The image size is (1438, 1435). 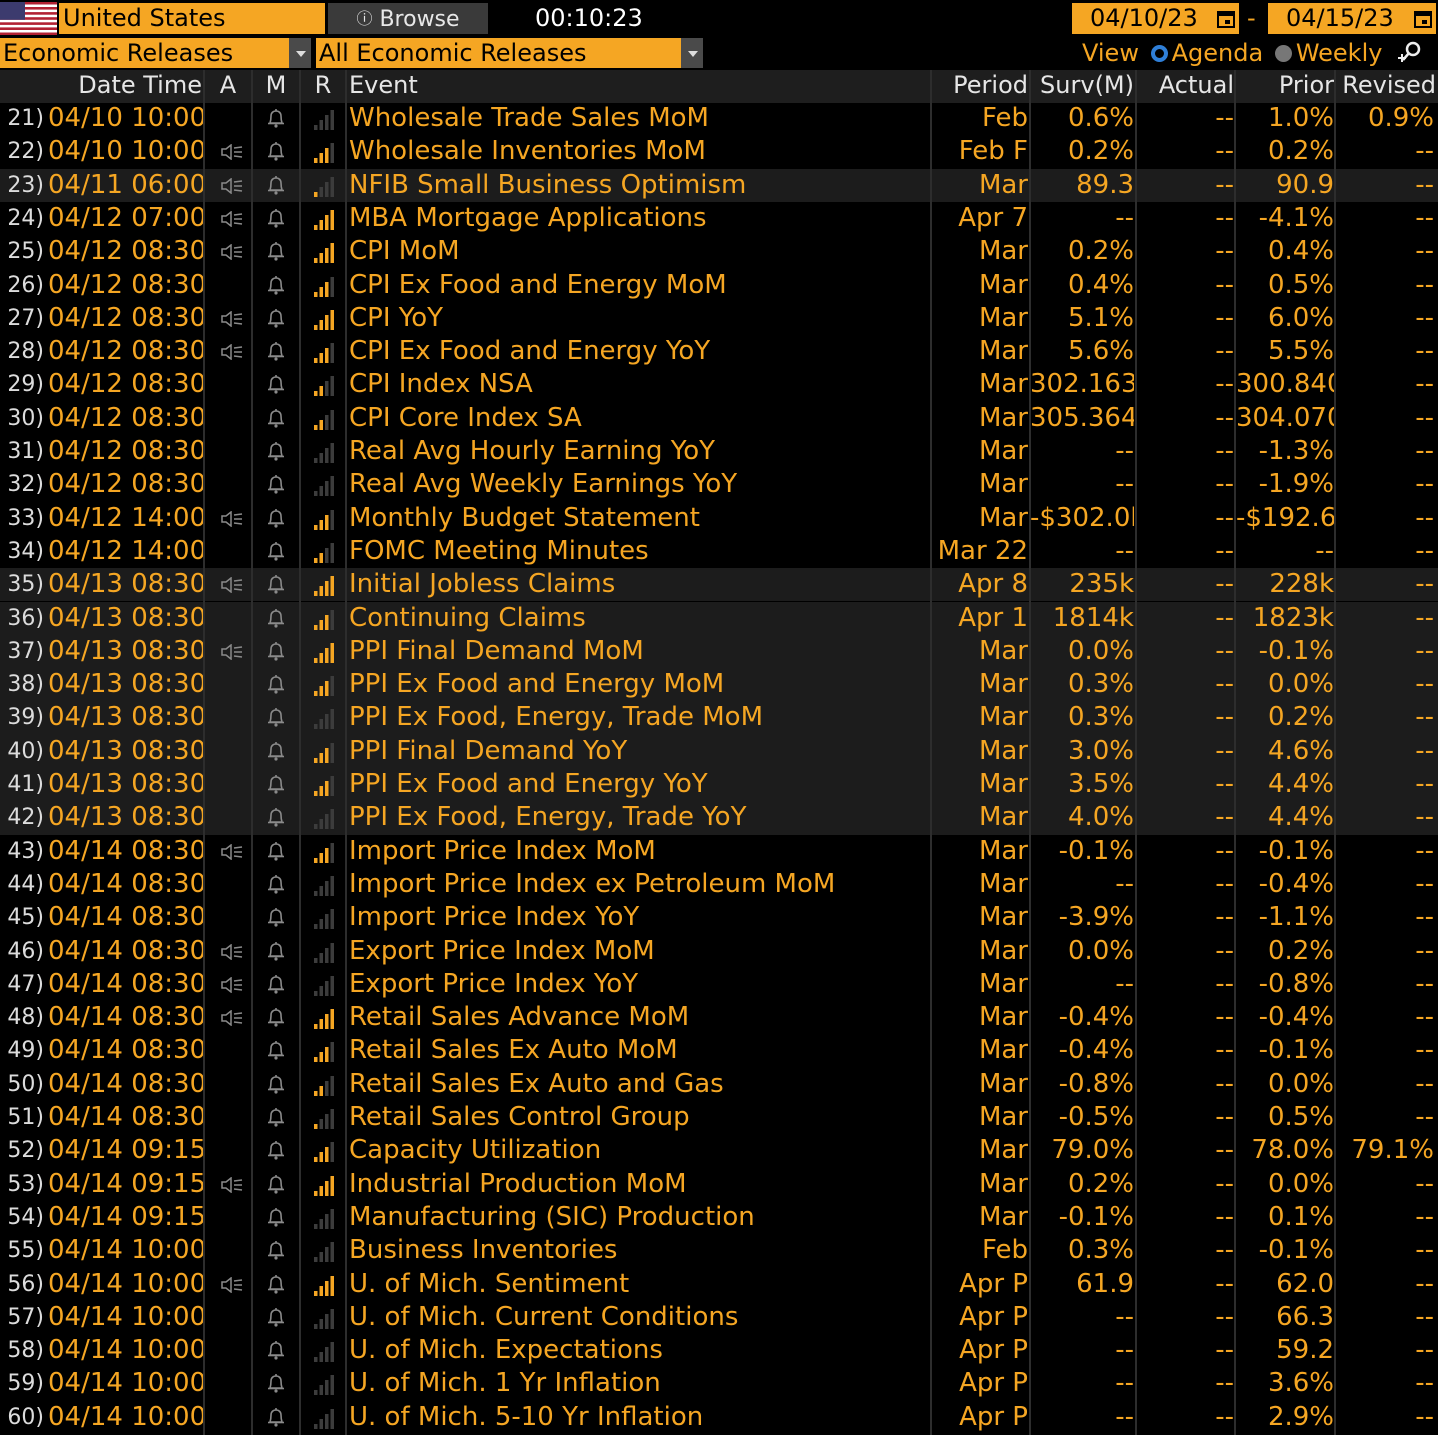 I want to click on event-name: PPI Ex Food and Energy MoM, so click(x=639, y=684).